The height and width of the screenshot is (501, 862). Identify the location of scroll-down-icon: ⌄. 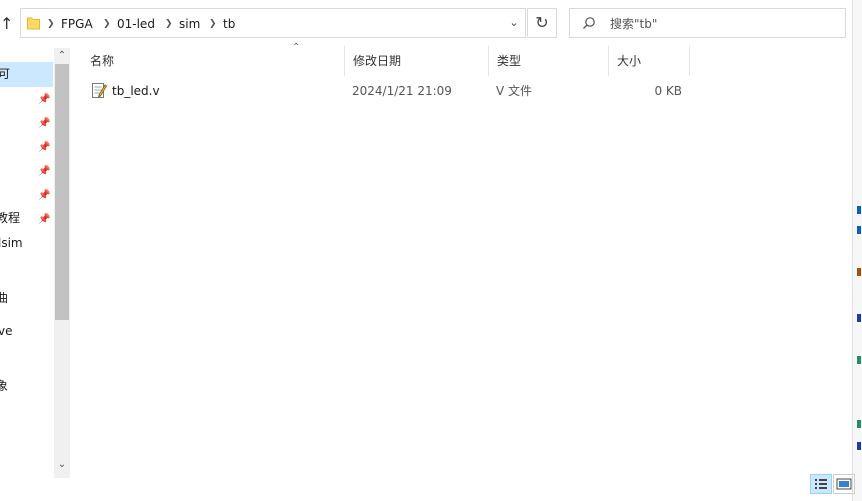
(62, 465).